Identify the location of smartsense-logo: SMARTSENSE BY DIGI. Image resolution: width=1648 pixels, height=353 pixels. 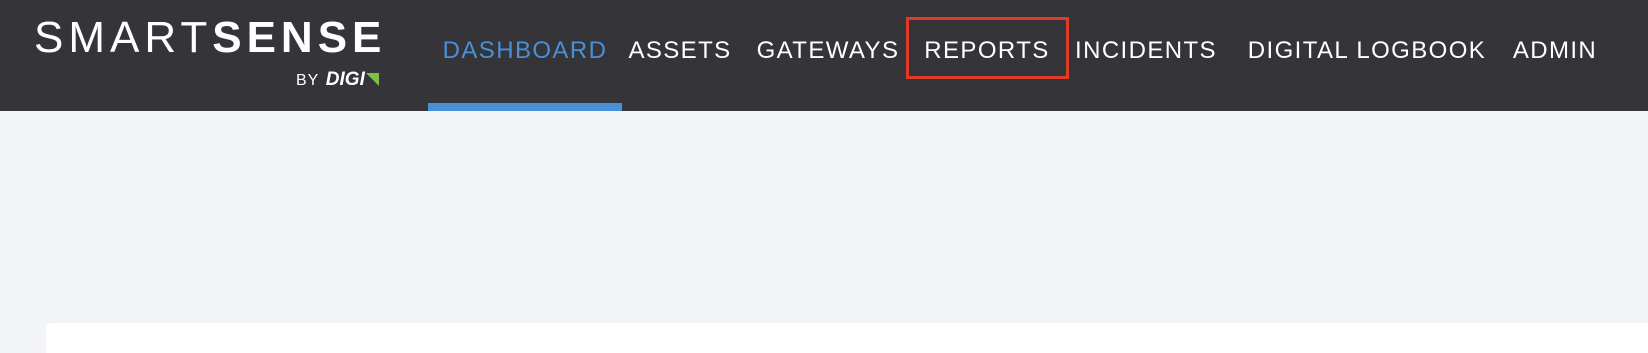
(214, 54).